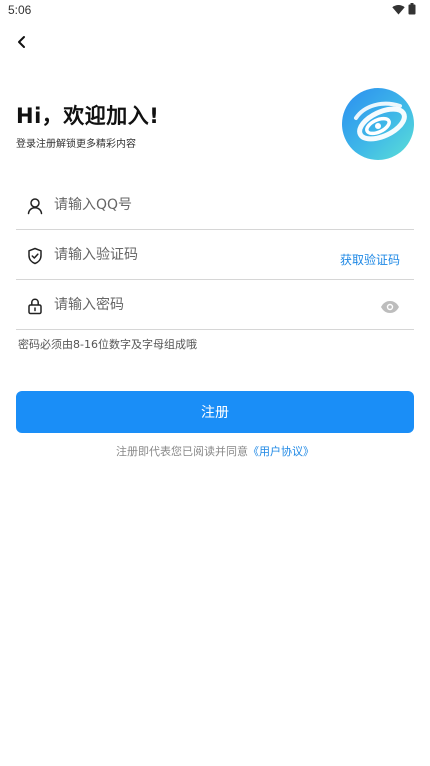  I want to click on password-field, so click(215, 305).